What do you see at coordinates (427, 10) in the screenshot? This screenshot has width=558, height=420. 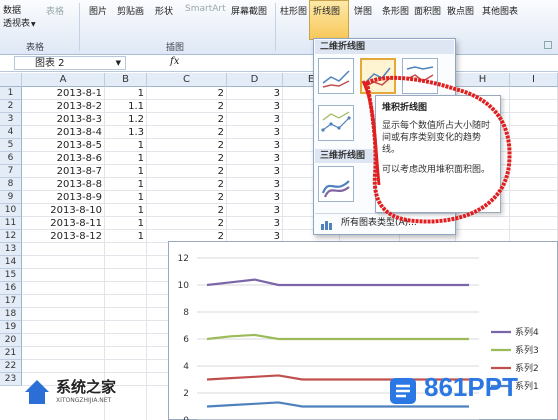 I see `area-chart-button: 面积图` at bounding box center [427, 10].